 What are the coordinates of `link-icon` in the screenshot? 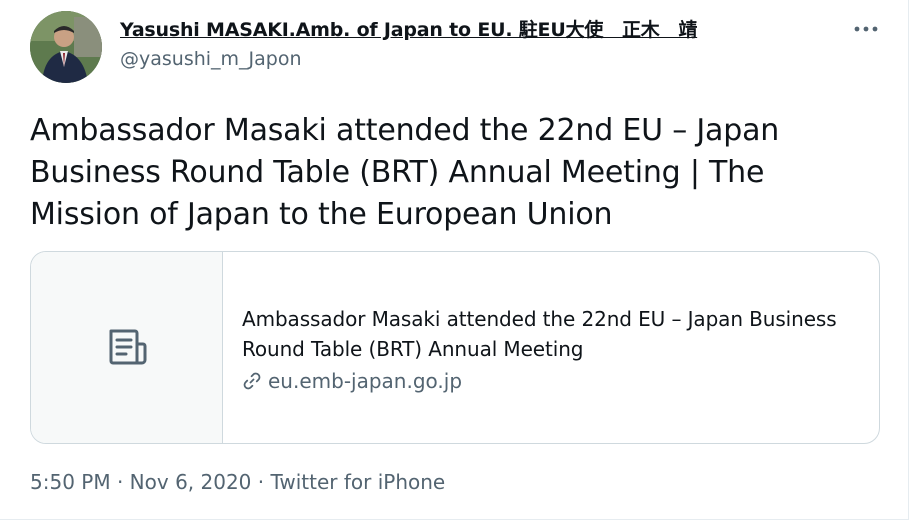 It's located at (252, 381).